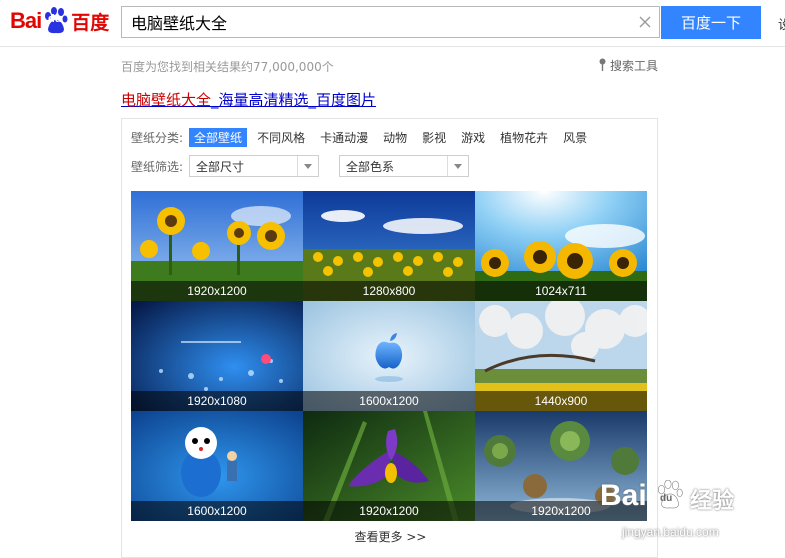 This screenshot has height=558, width=785. What do you see at coordinates (561, 401) in the screenshot?
I see `image-size: 1440x900` at bounding box center [561, 401].